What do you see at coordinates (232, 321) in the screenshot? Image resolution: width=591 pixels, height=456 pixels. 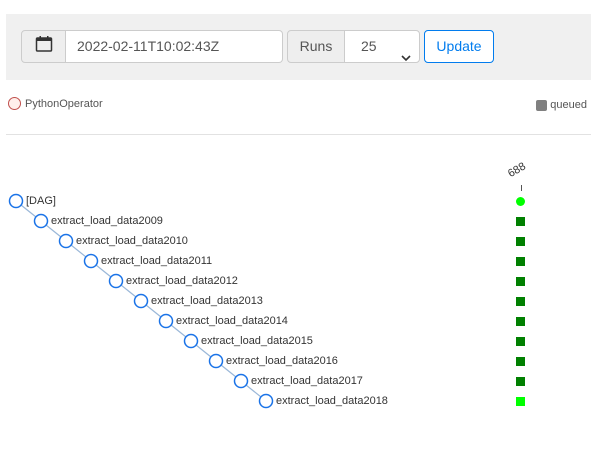 I see `tree-node-label: extract_load_data2014` at bounding box center [232, 321].